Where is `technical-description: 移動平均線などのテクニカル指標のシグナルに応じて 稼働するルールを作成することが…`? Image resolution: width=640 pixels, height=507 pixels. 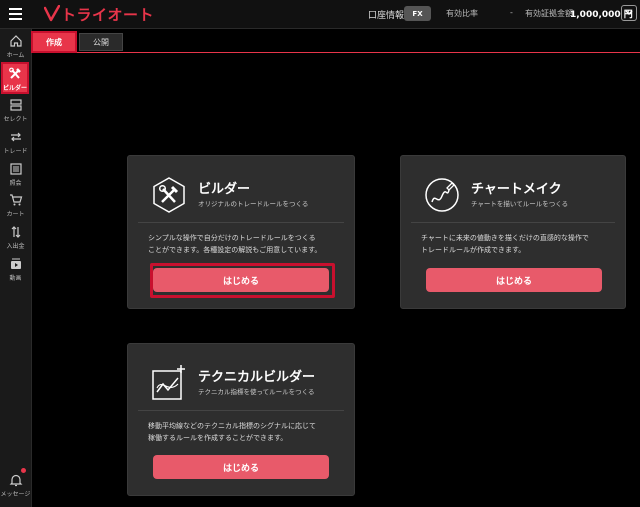
technical-description: 移動平均線などのテクニカル指標のシグナルに応じて 稼働するルールを作成することが… is located at coordinates (232, 432).